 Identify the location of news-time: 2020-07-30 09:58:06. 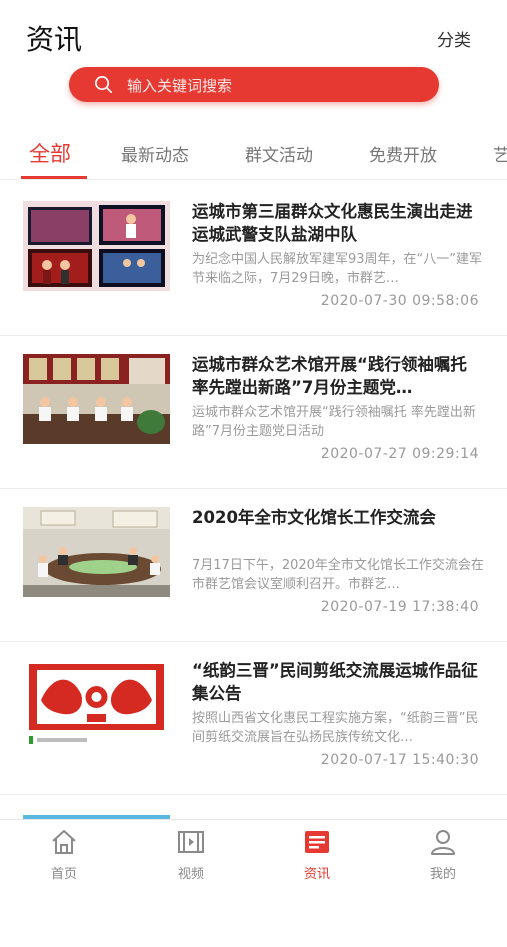
(399, 301).